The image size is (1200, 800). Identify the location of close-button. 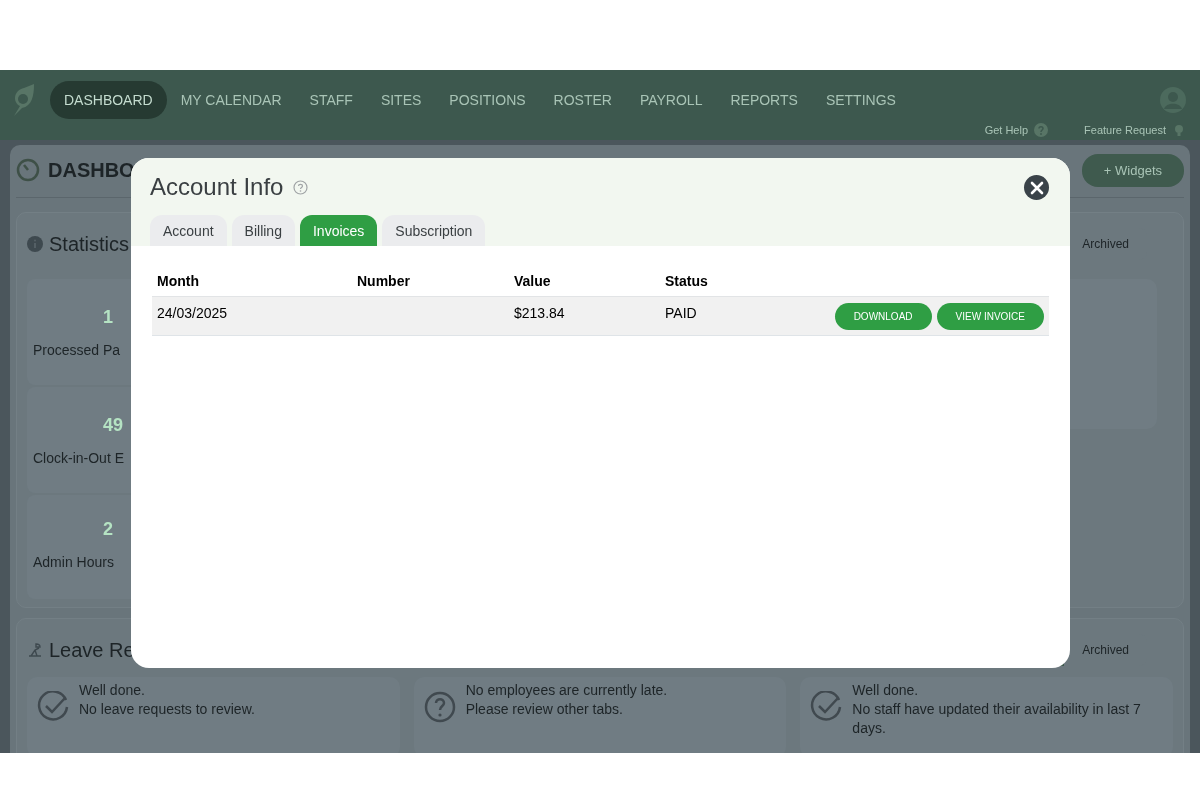
(1036, 187).